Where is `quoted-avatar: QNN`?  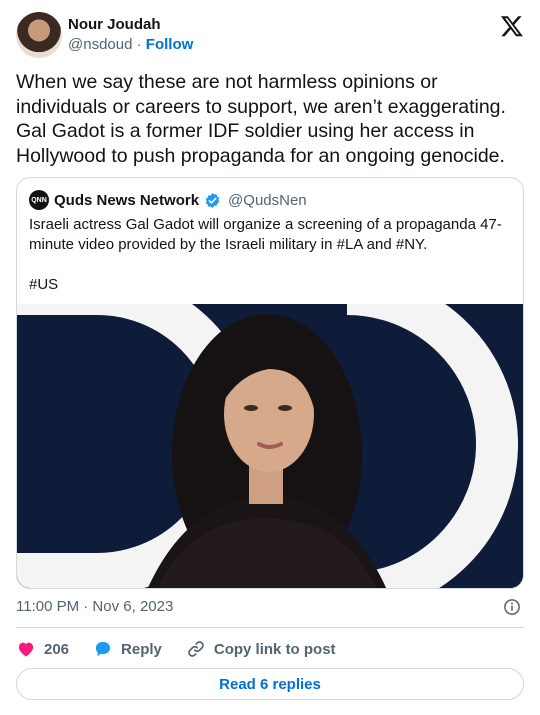 quoted-avatar: QNN is located at coordinates (39, 200).